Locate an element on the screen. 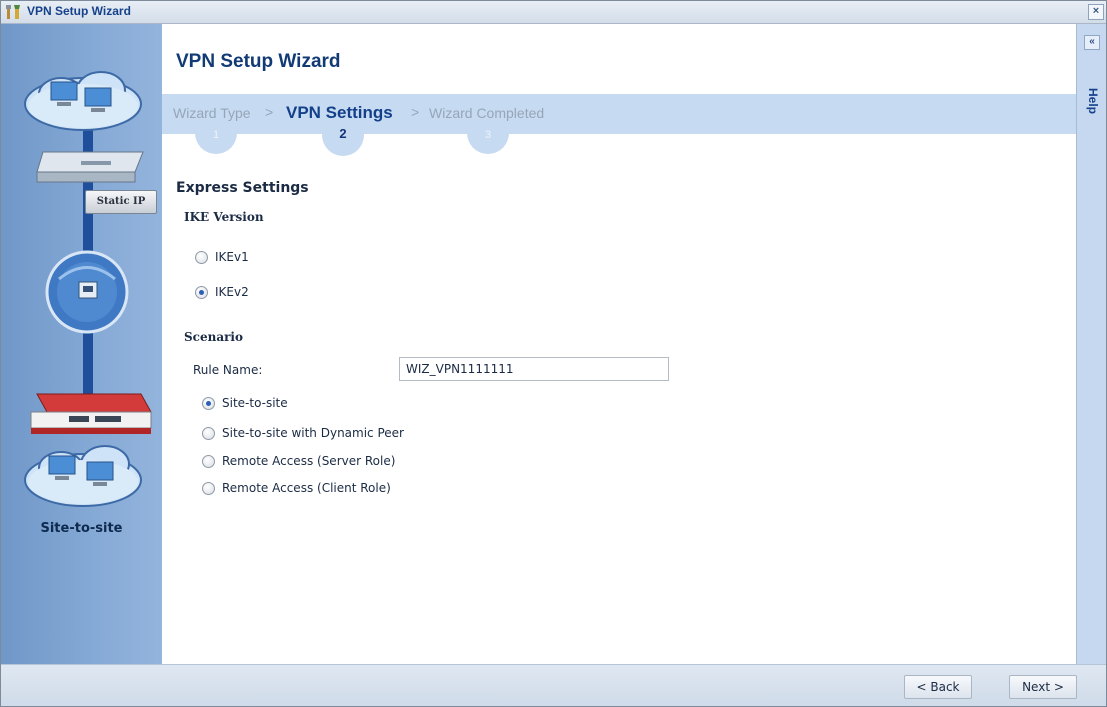 The width and height of the screenshot is (1107, 707). ikev1-radio is located at coordinates (201, 257).